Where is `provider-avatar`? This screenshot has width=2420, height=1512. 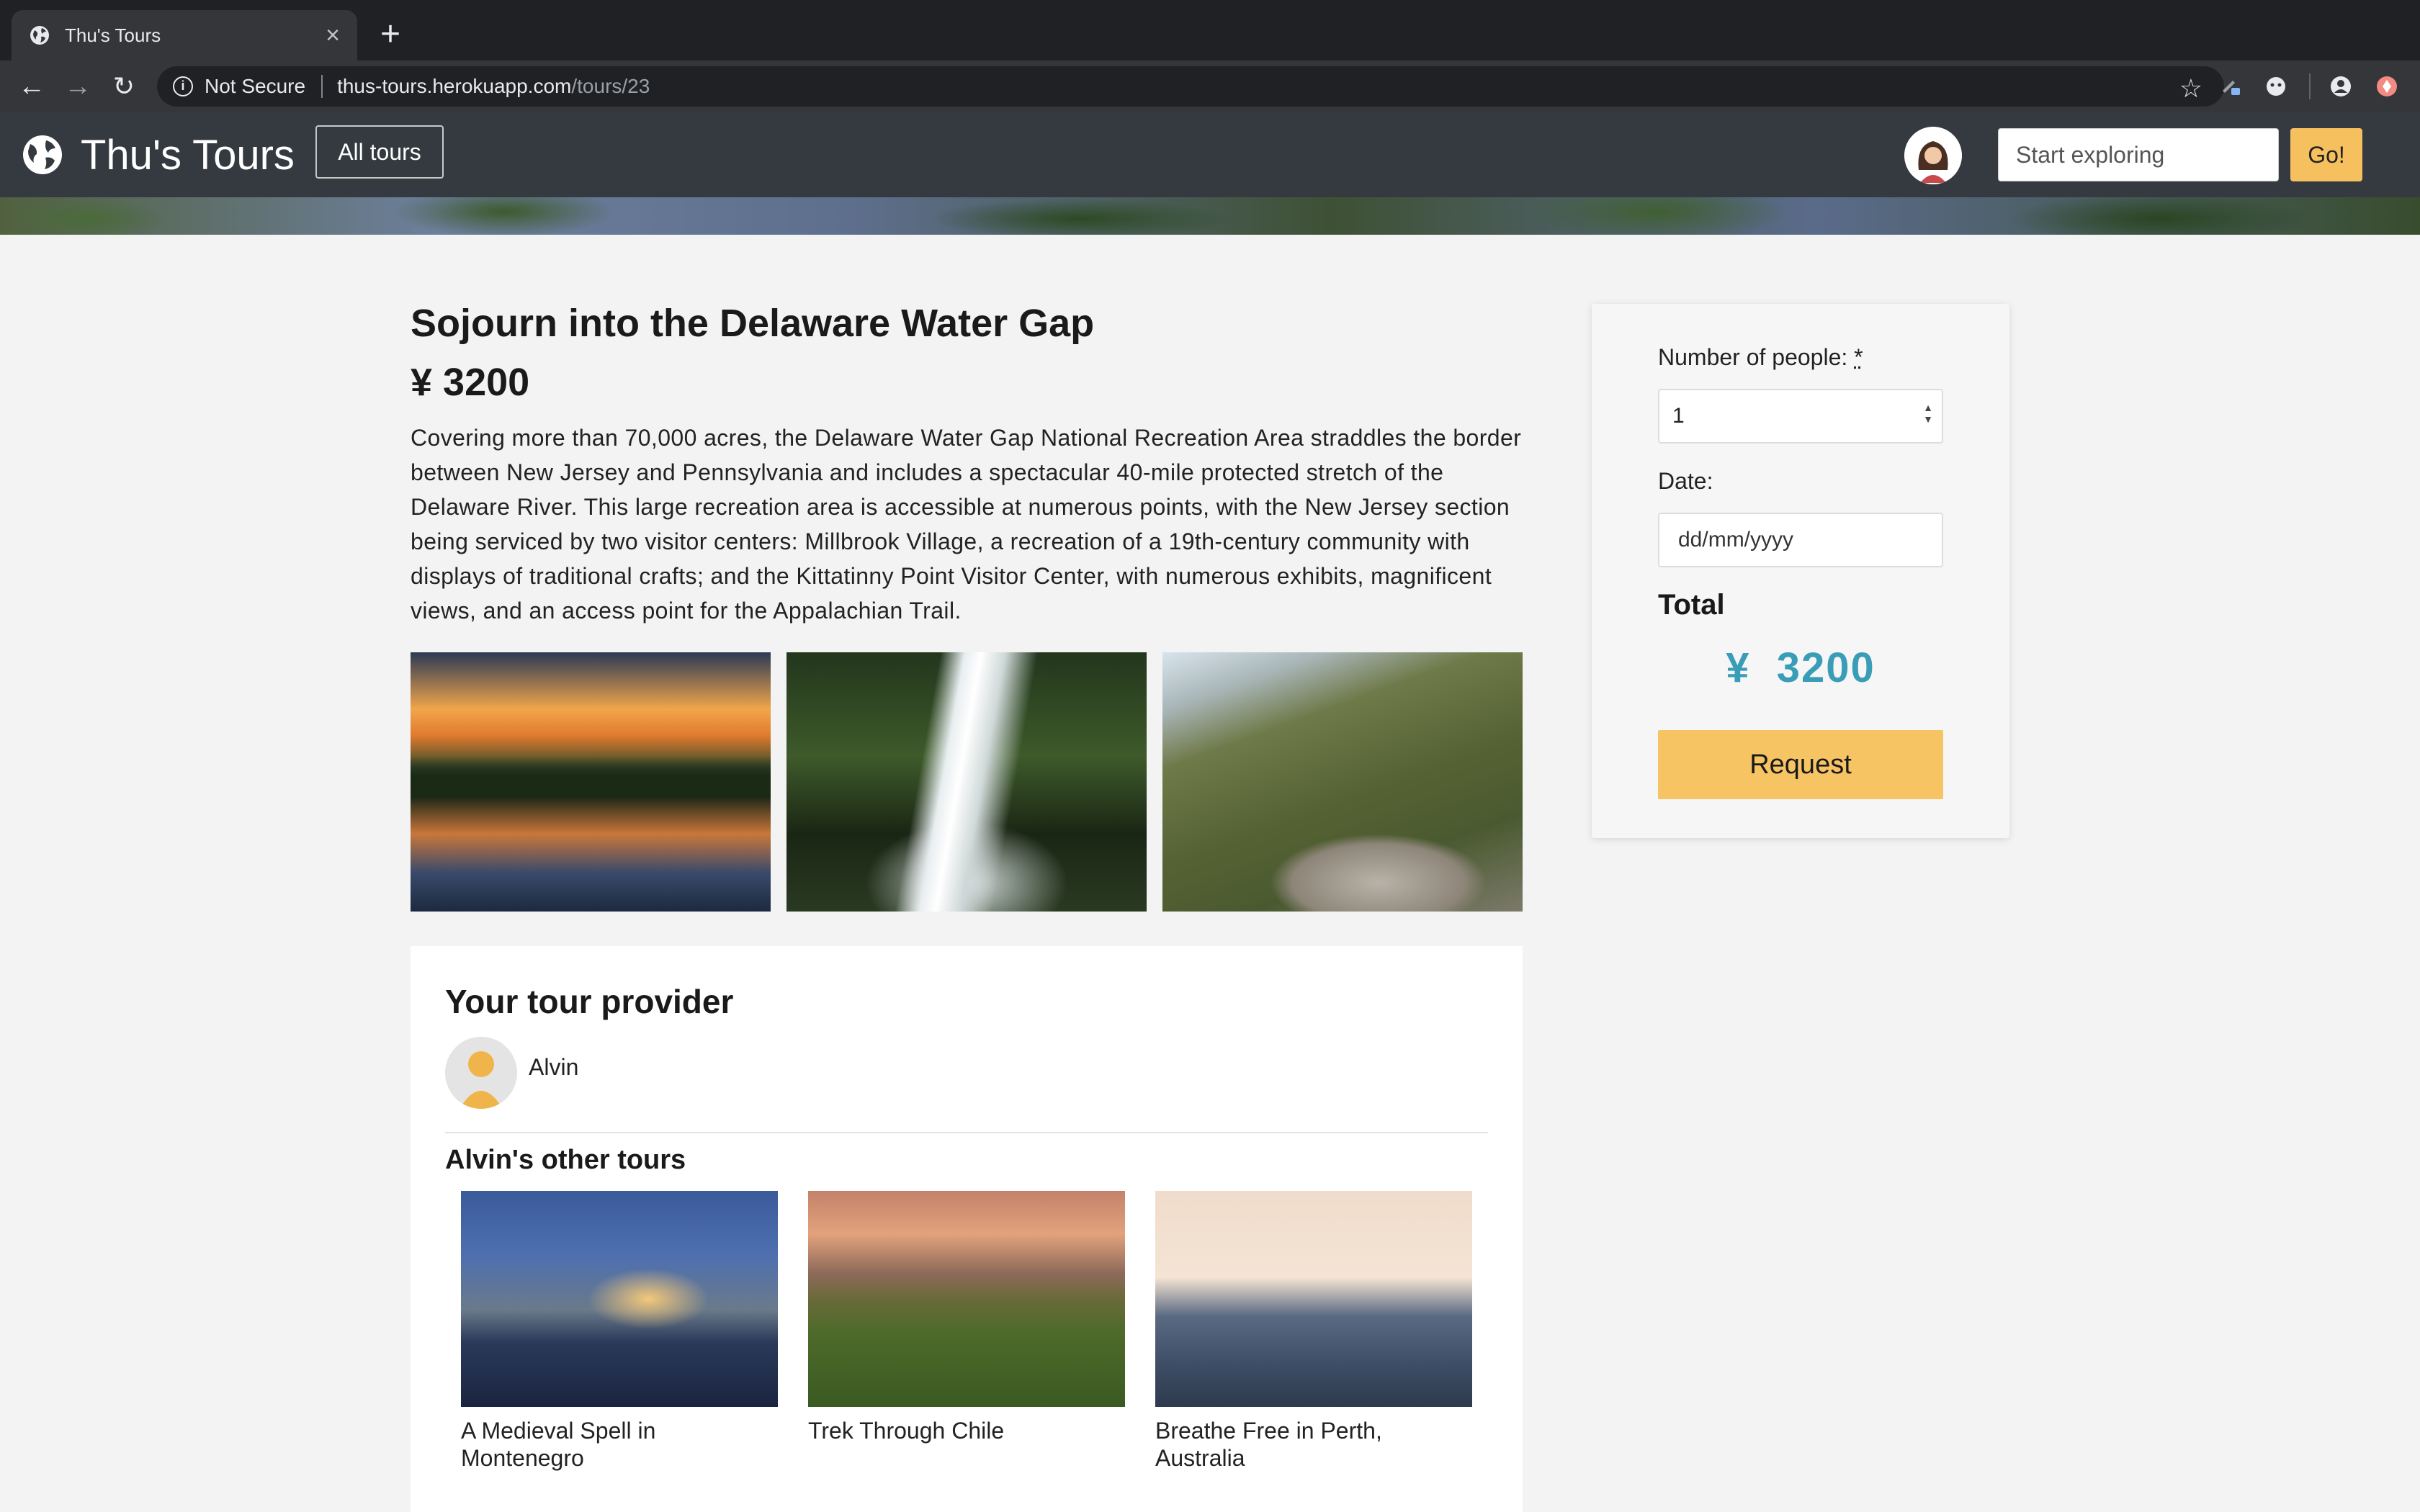
provider-avatar is located at coordinates (481, 1073).